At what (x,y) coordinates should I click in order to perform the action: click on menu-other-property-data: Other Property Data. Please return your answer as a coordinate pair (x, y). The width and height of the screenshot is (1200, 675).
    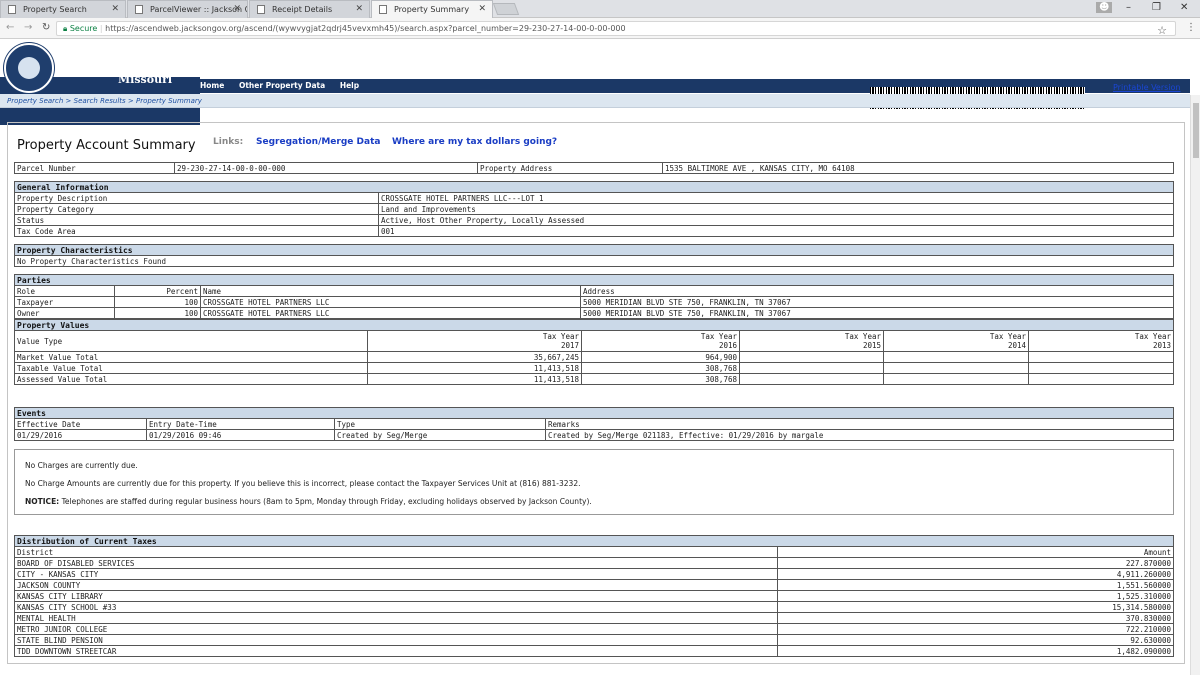
    Looking at the image, I should click on (282, 85).